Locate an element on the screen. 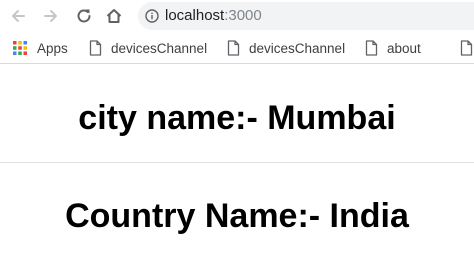 The height and width of the screenshot is (259, 474). address-host: localhost is located at coordinates (195, 15).